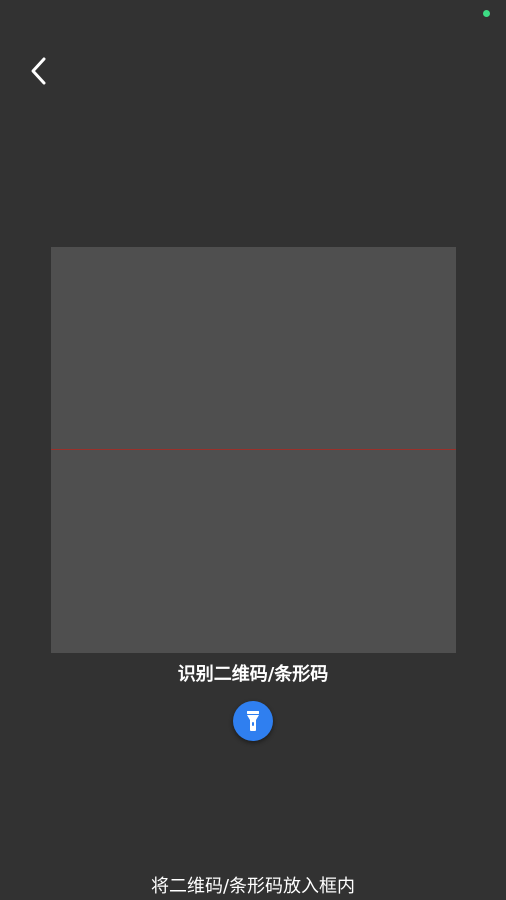 Image resolution: width=506 pixels, height=900 pixels. What do you see at coordinates (253, 886) in the screenshot?
I see `scan-hint-text: 将二维码/条形码放入框内` at bounding box center [253, 886].